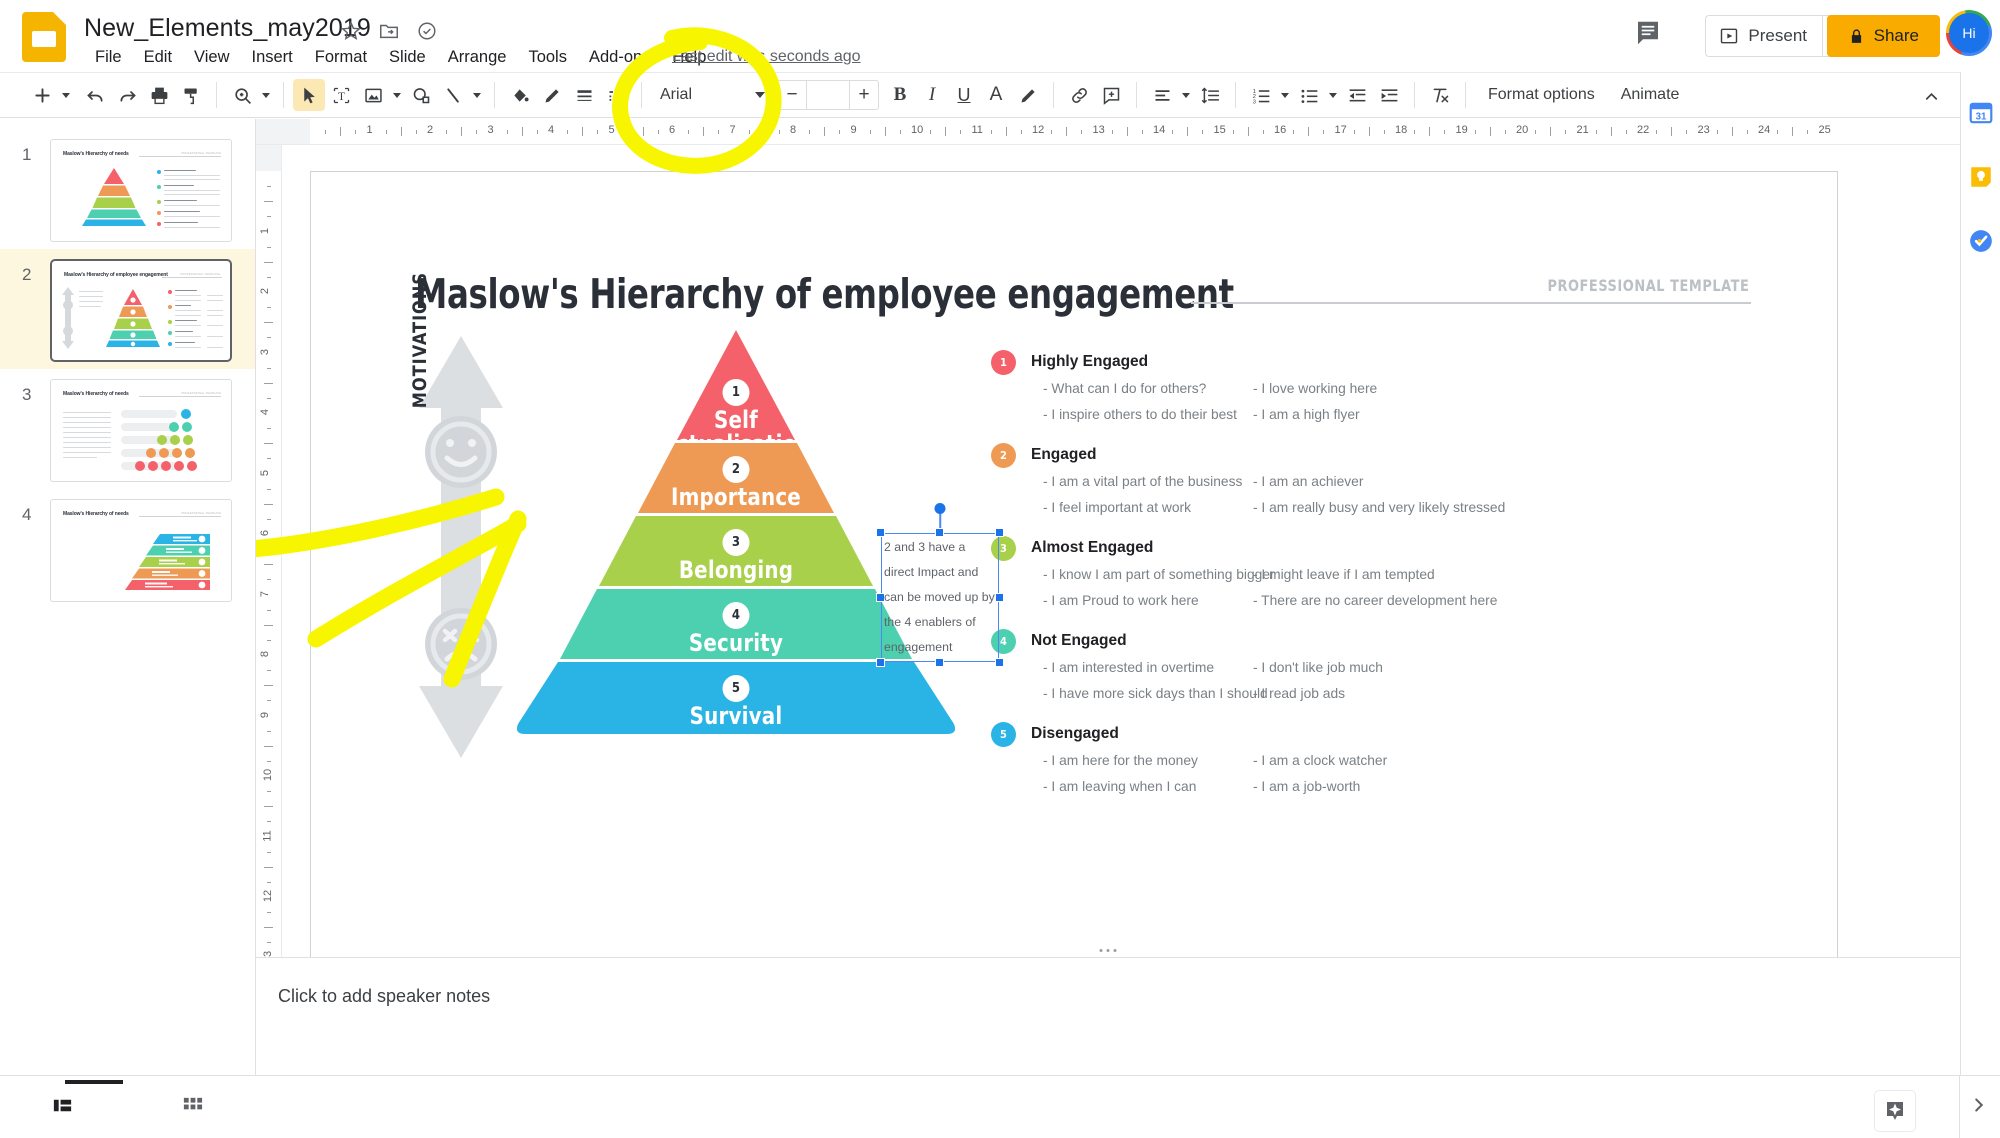 The height and width of the screenshot is (1138, 2000). Describe the element at coordinates (108, 57) in the screenshot. I see `menu-file: File` at that location.